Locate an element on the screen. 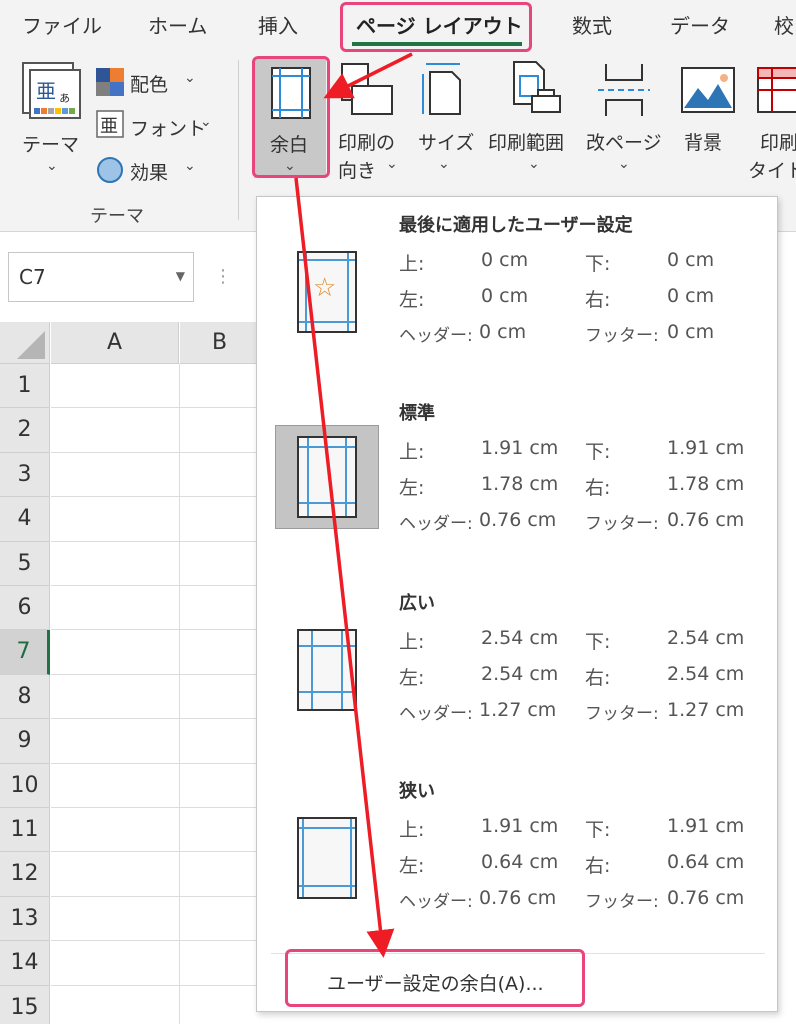  header-value: 1.27 cm is located at coordinates (518, 710).